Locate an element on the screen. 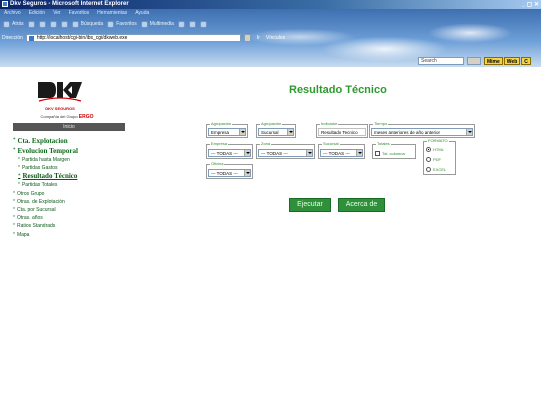 The image size is (541, 402). sidebar-item-evolucion-temporal: * Evolucion Temporal is located at coordinates (72, 151).